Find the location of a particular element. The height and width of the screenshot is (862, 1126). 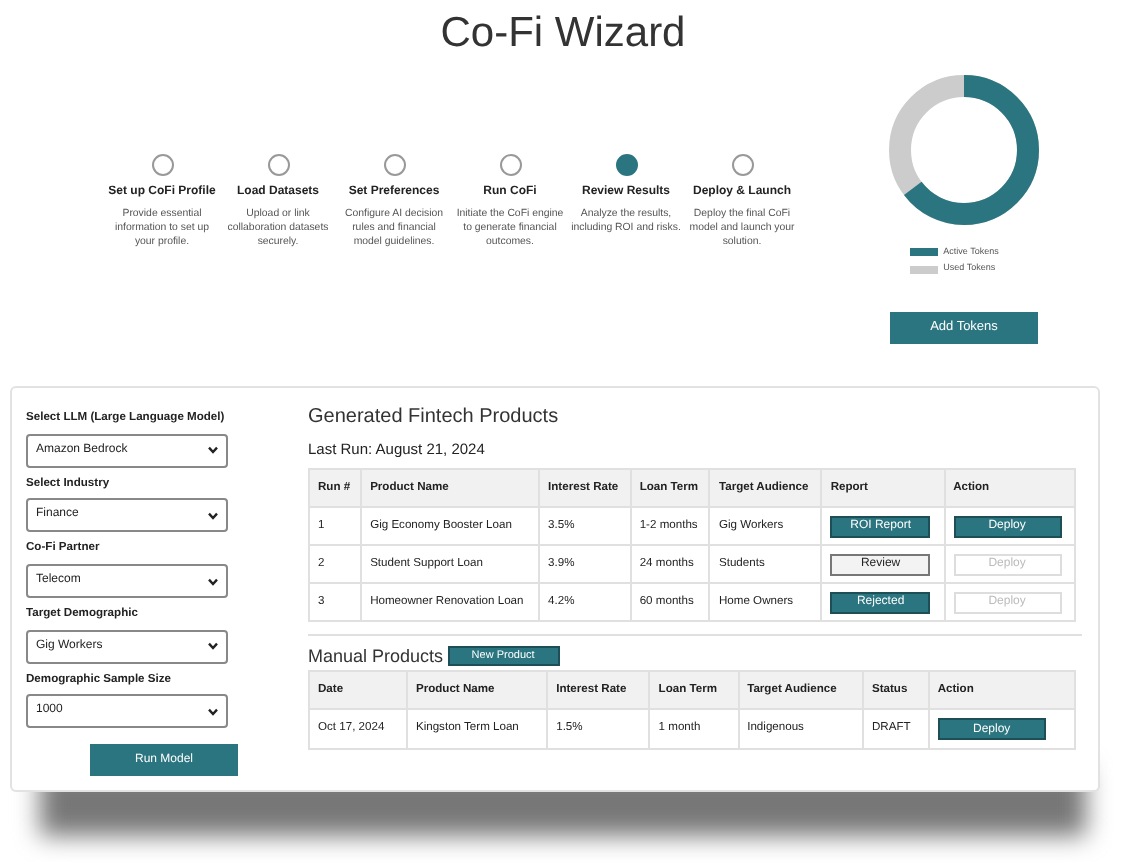

section-title: Manual Products is located at coordinates (376, 657).